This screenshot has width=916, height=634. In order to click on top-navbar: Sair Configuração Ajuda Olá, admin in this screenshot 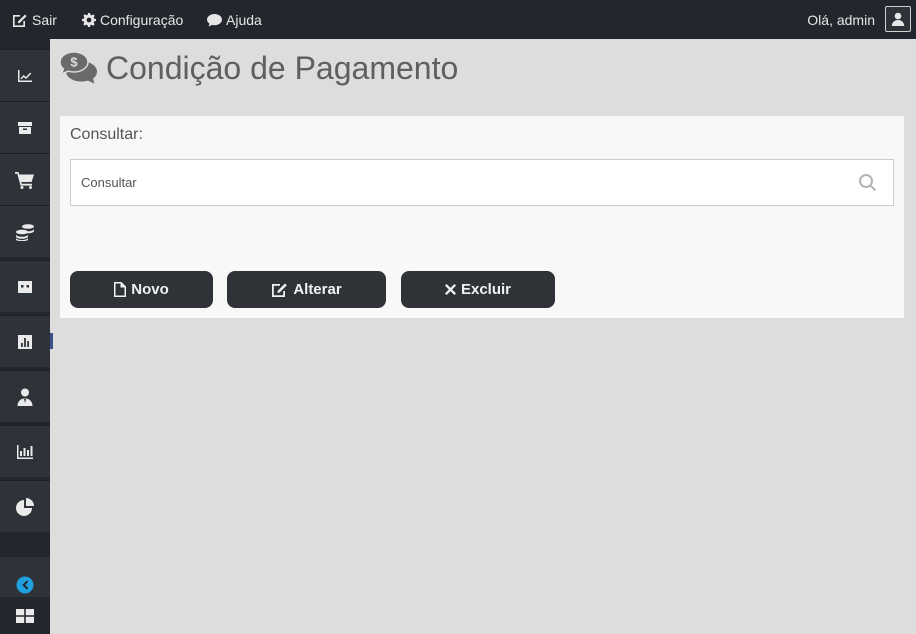, I will do `click(458, 19)`.